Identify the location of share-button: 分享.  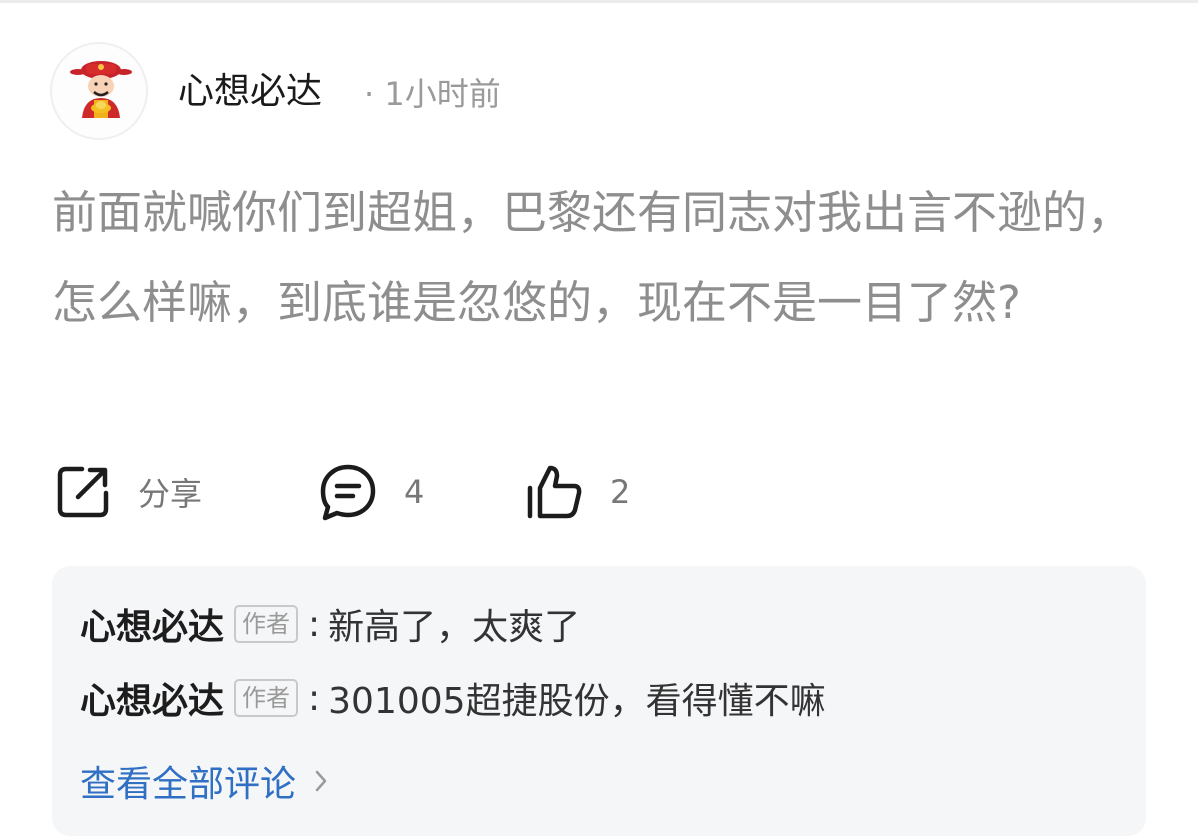
(128, 492).